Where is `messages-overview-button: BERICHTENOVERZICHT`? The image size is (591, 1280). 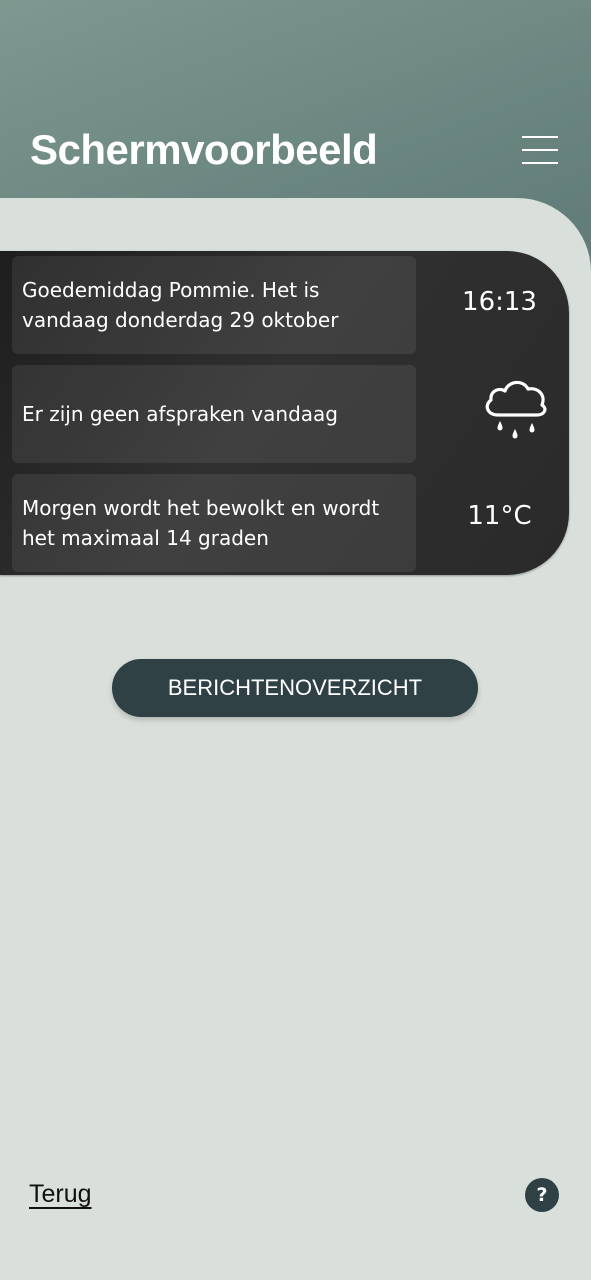 messages-overview-button: BERICHTENOVERZICHT is located at coordinates (295, 688).